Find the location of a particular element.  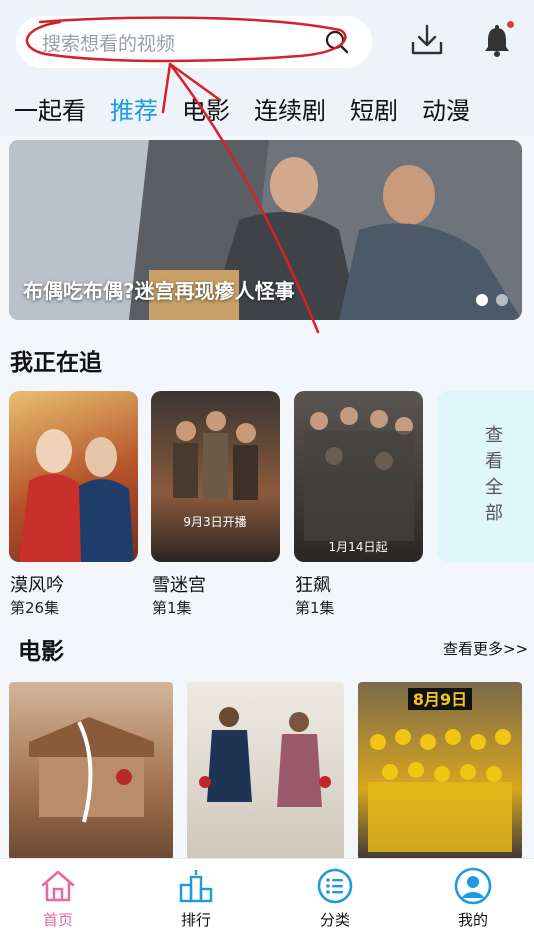

poster-date-text: 9月3日开播 is located at coordinates (214, 522).